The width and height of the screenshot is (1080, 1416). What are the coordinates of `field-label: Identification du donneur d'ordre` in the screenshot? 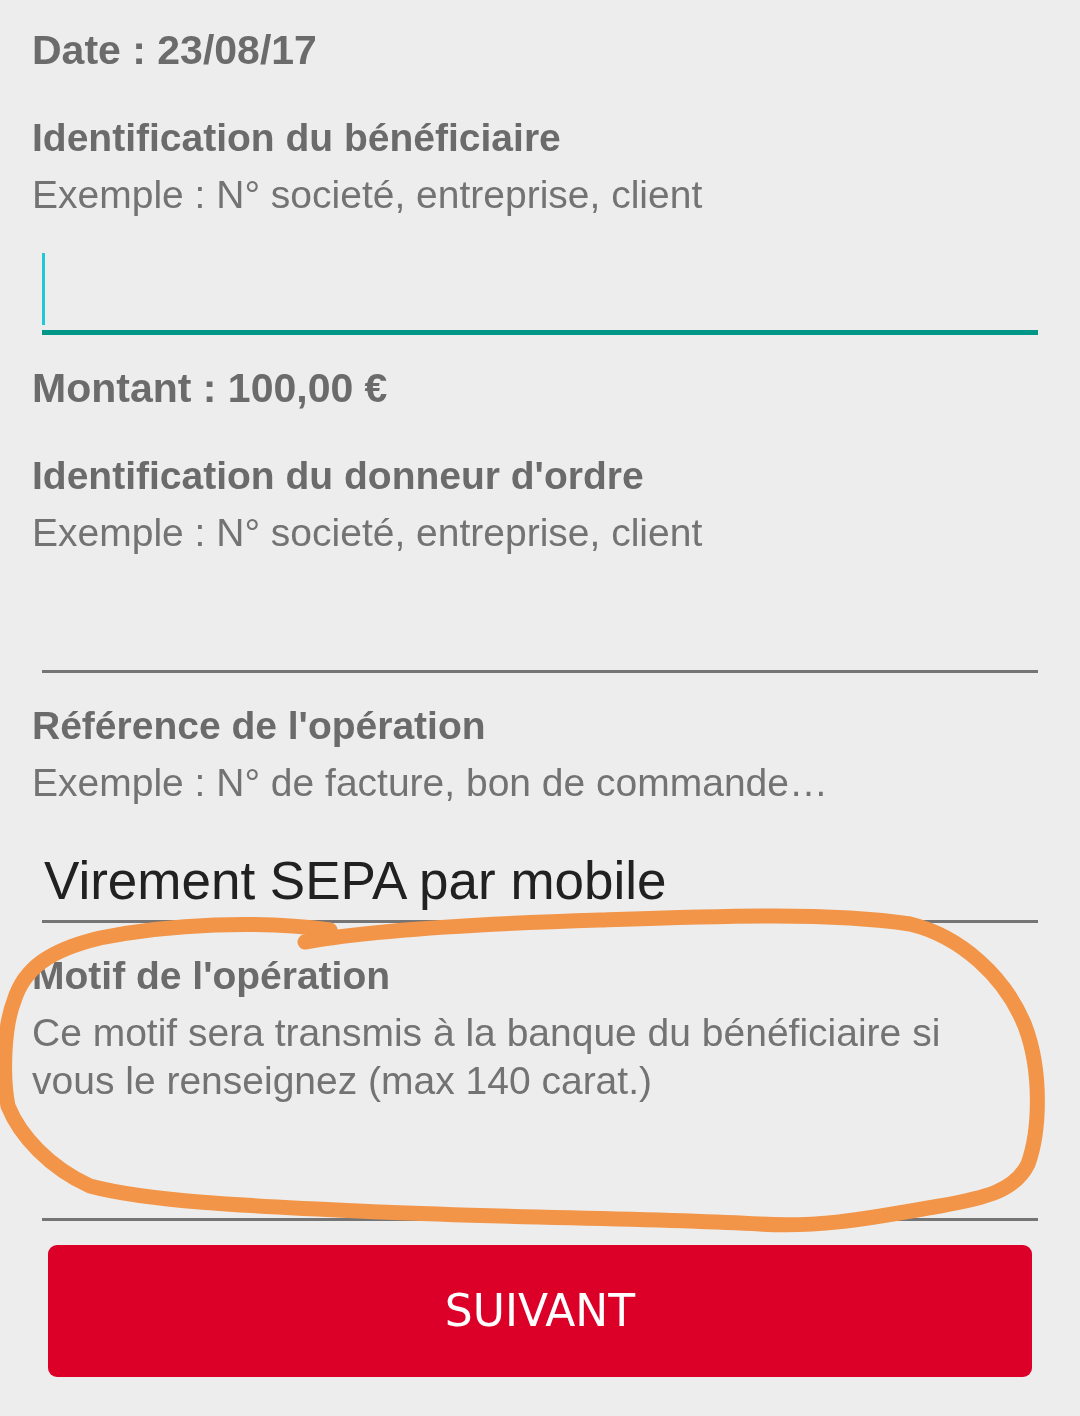 It's located at (338, 476).